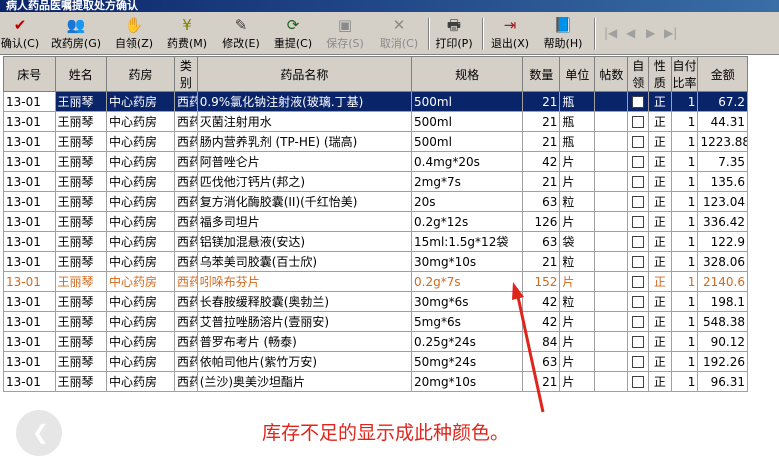 The image size is (779, 456). What do you see at coordinates (386, 433) in the screenshot?
I see `annotation-text: 库存不足的显示成此种颜色。` at bounding box center [386, 433].